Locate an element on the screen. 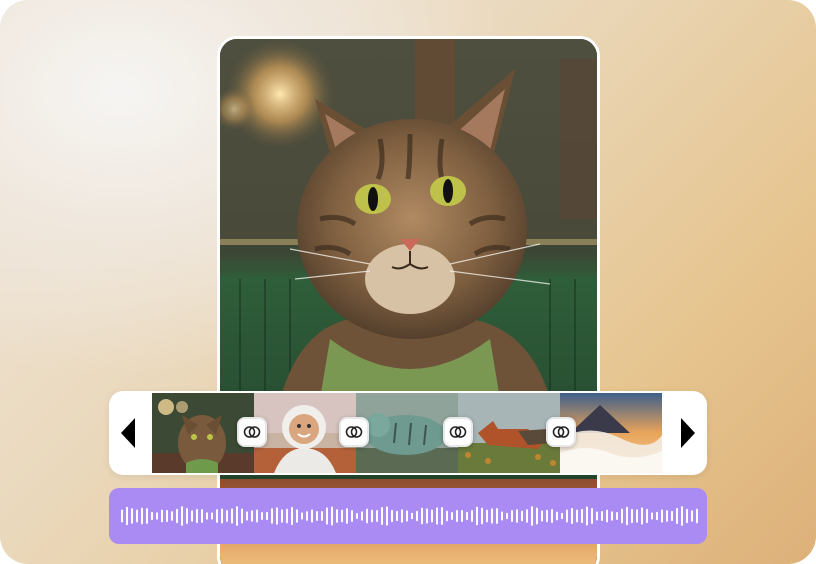  scroll-left-button is located at coordinates (129, 433).